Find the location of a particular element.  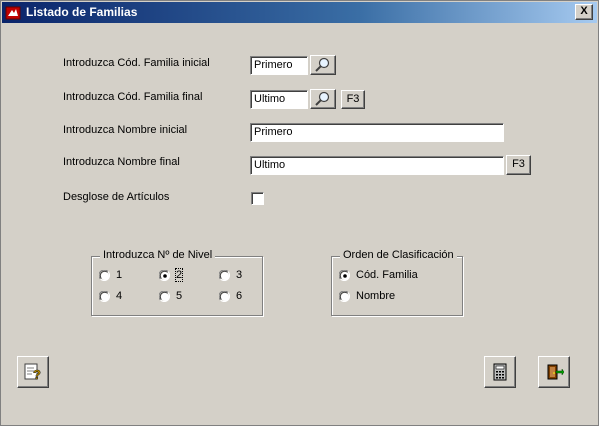

nombre-inicial-label: Introduzca Nombre inicial is located at coordinates (125, 130).